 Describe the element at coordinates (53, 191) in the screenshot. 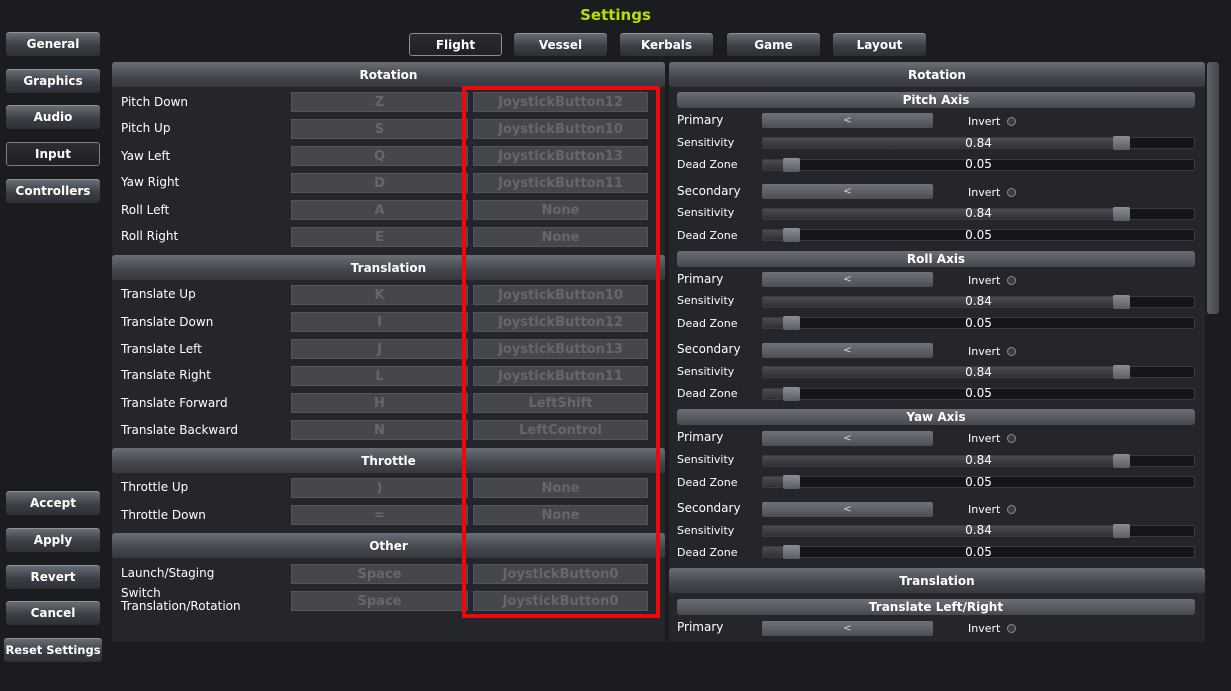

I see `sidebar-controllers-button: Controllers` at that location.